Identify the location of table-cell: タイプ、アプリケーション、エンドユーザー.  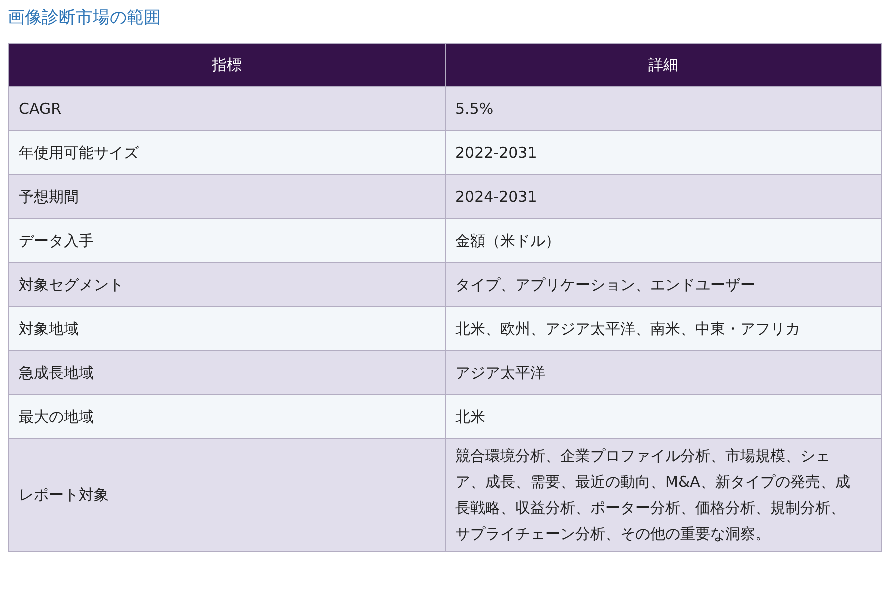
(663, 284).